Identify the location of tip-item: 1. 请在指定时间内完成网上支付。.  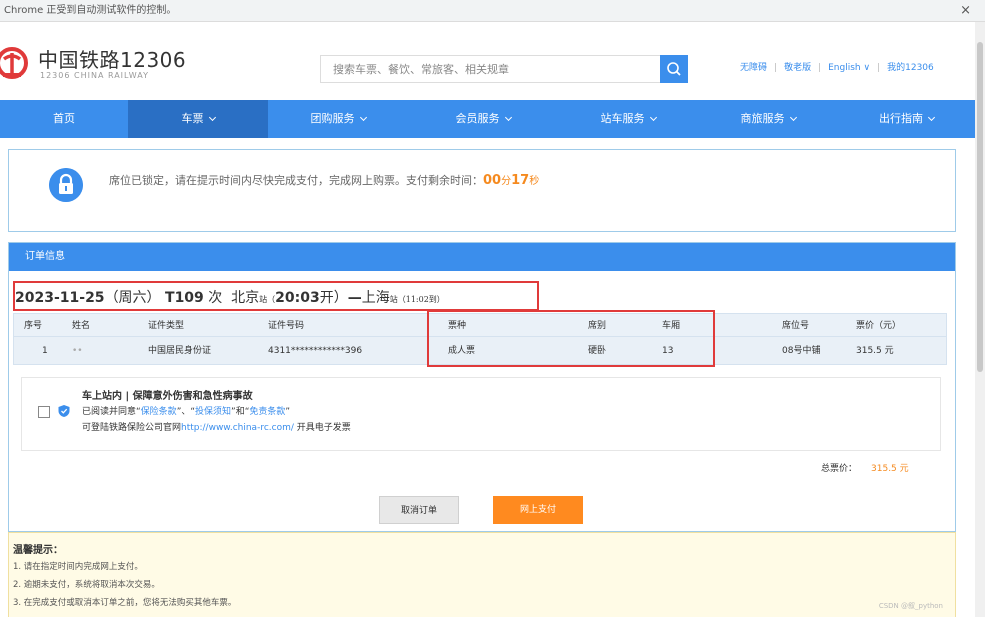
(78, 567).